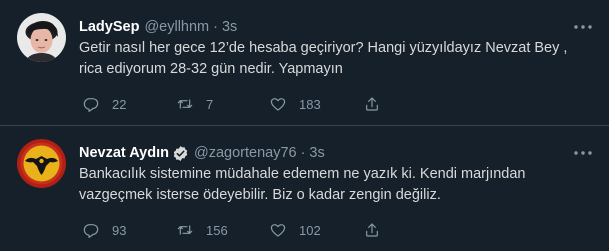 This screenshot has height=251, width=609. What do you see at coordinates (176, 27) in the screenshot?
I see `handle: @eyllhnm` at bounding box center [176, 27].